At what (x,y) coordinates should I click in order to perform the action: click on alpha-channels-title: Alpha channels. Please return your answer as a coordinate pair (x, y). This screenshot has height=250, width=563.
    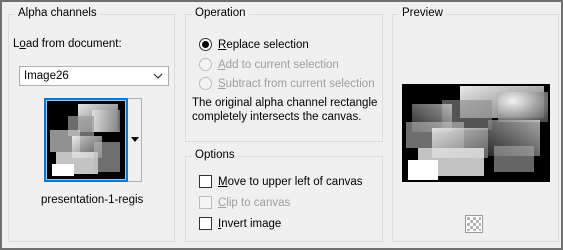
    Looking at the image, I should click on (57, 13).